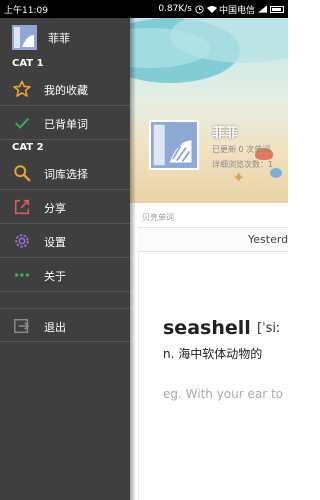  I want to click on exit-icon, so click(22, 326).